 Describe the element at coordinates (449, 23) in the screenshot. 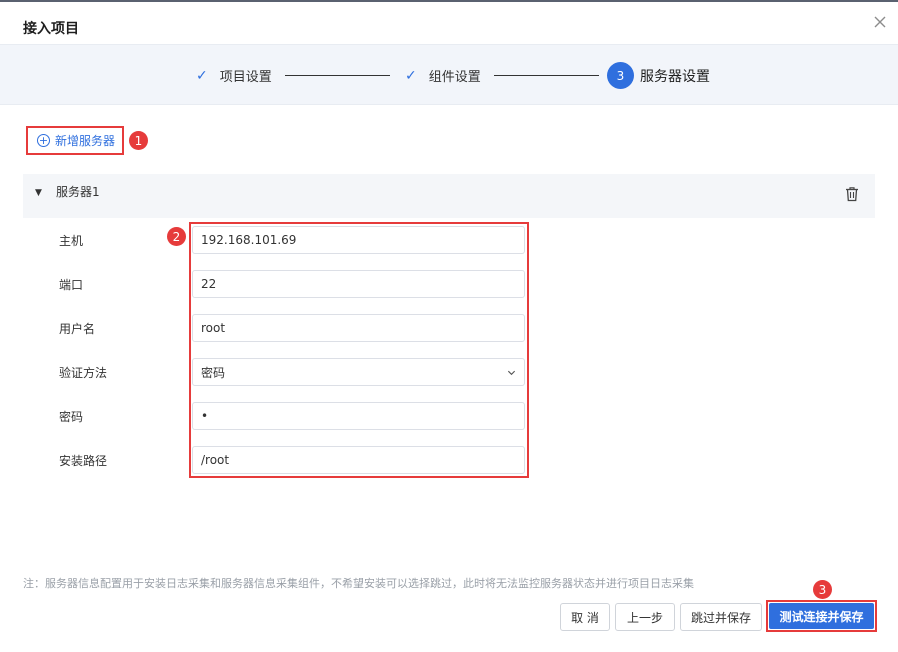

I see `dialog-header: 接入项目` at that location.